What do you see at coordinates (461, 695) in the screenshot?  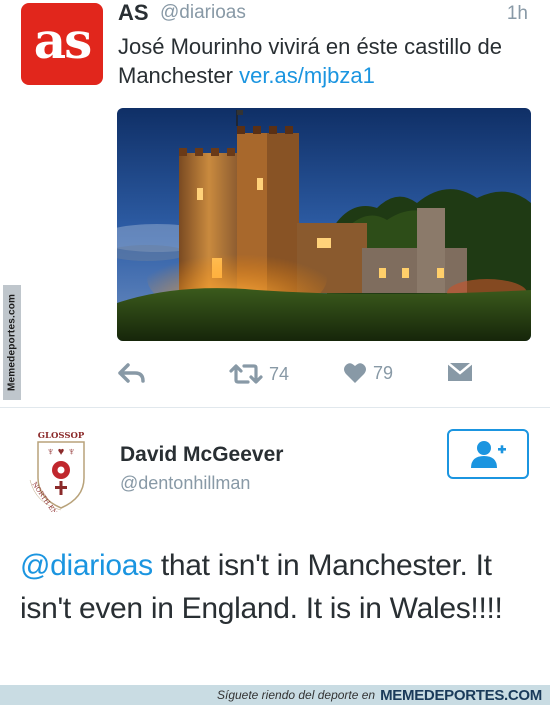 I see `bottom-site-name: MEMEDEPORTES.COM` at bounding box center [461, 695].